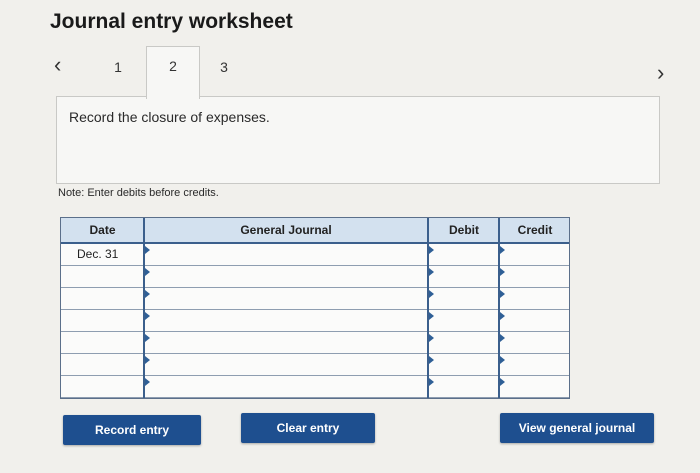 This screenshot has height=473, width=700. What do you see at coordinates (286, 230) in the screenshot?
I see `header-general-journal: General Journal` at bounding box center [286, 230].